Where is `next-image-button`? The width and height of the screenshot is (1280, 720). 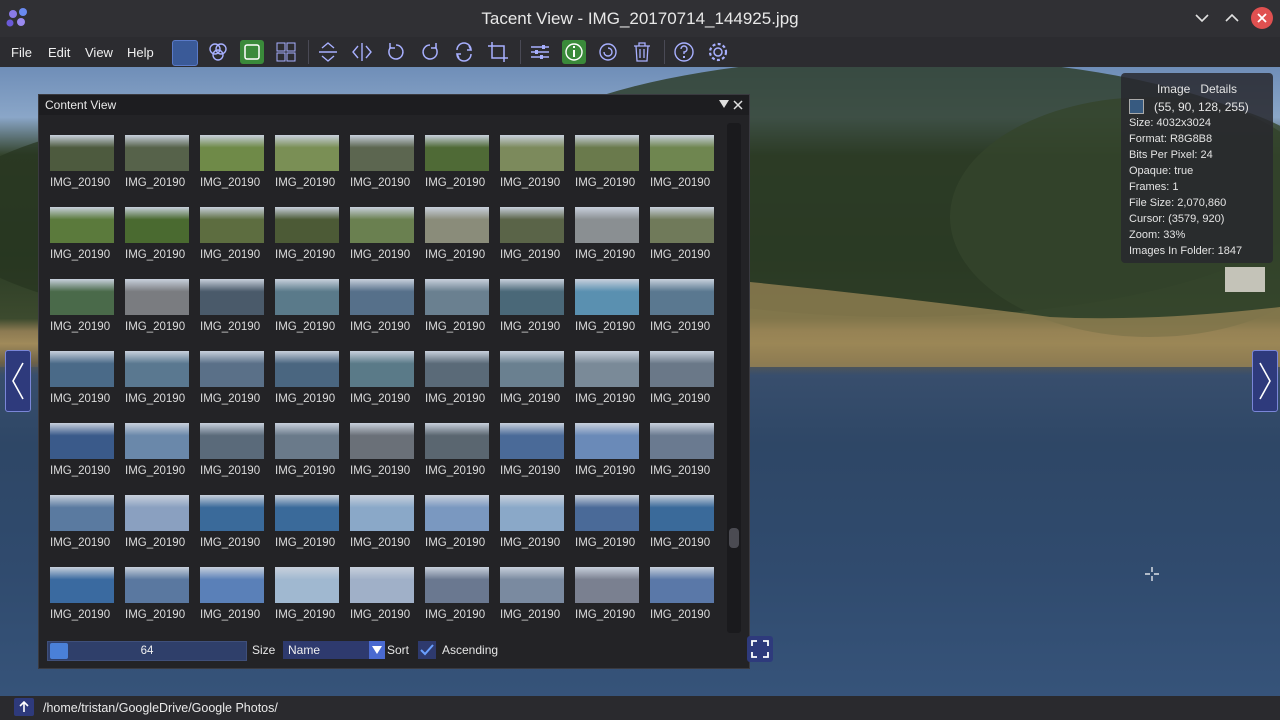 next-image-button is located at coordinates (1265, 381).